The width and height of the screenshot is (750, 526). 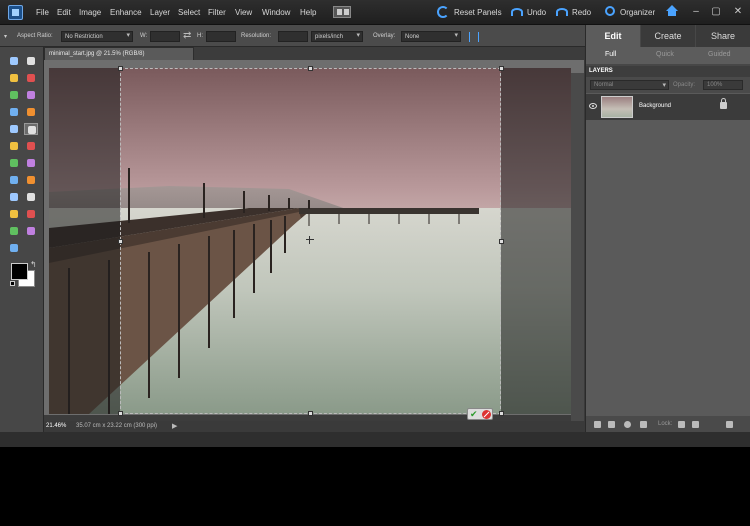 What do you see at coordinates (31, 112) in the screenshot?
I see `quick-selection-tool-icon` at bounding box center [31, 112].